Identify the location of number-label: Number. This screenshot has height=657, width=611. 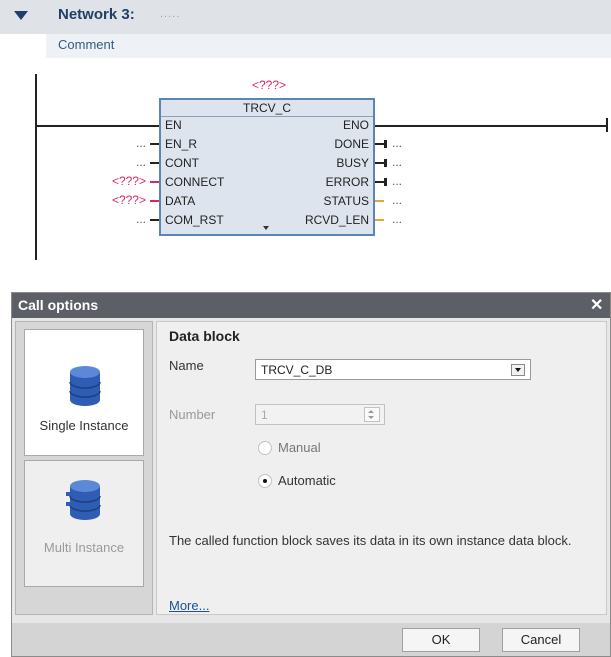
(192, 414).